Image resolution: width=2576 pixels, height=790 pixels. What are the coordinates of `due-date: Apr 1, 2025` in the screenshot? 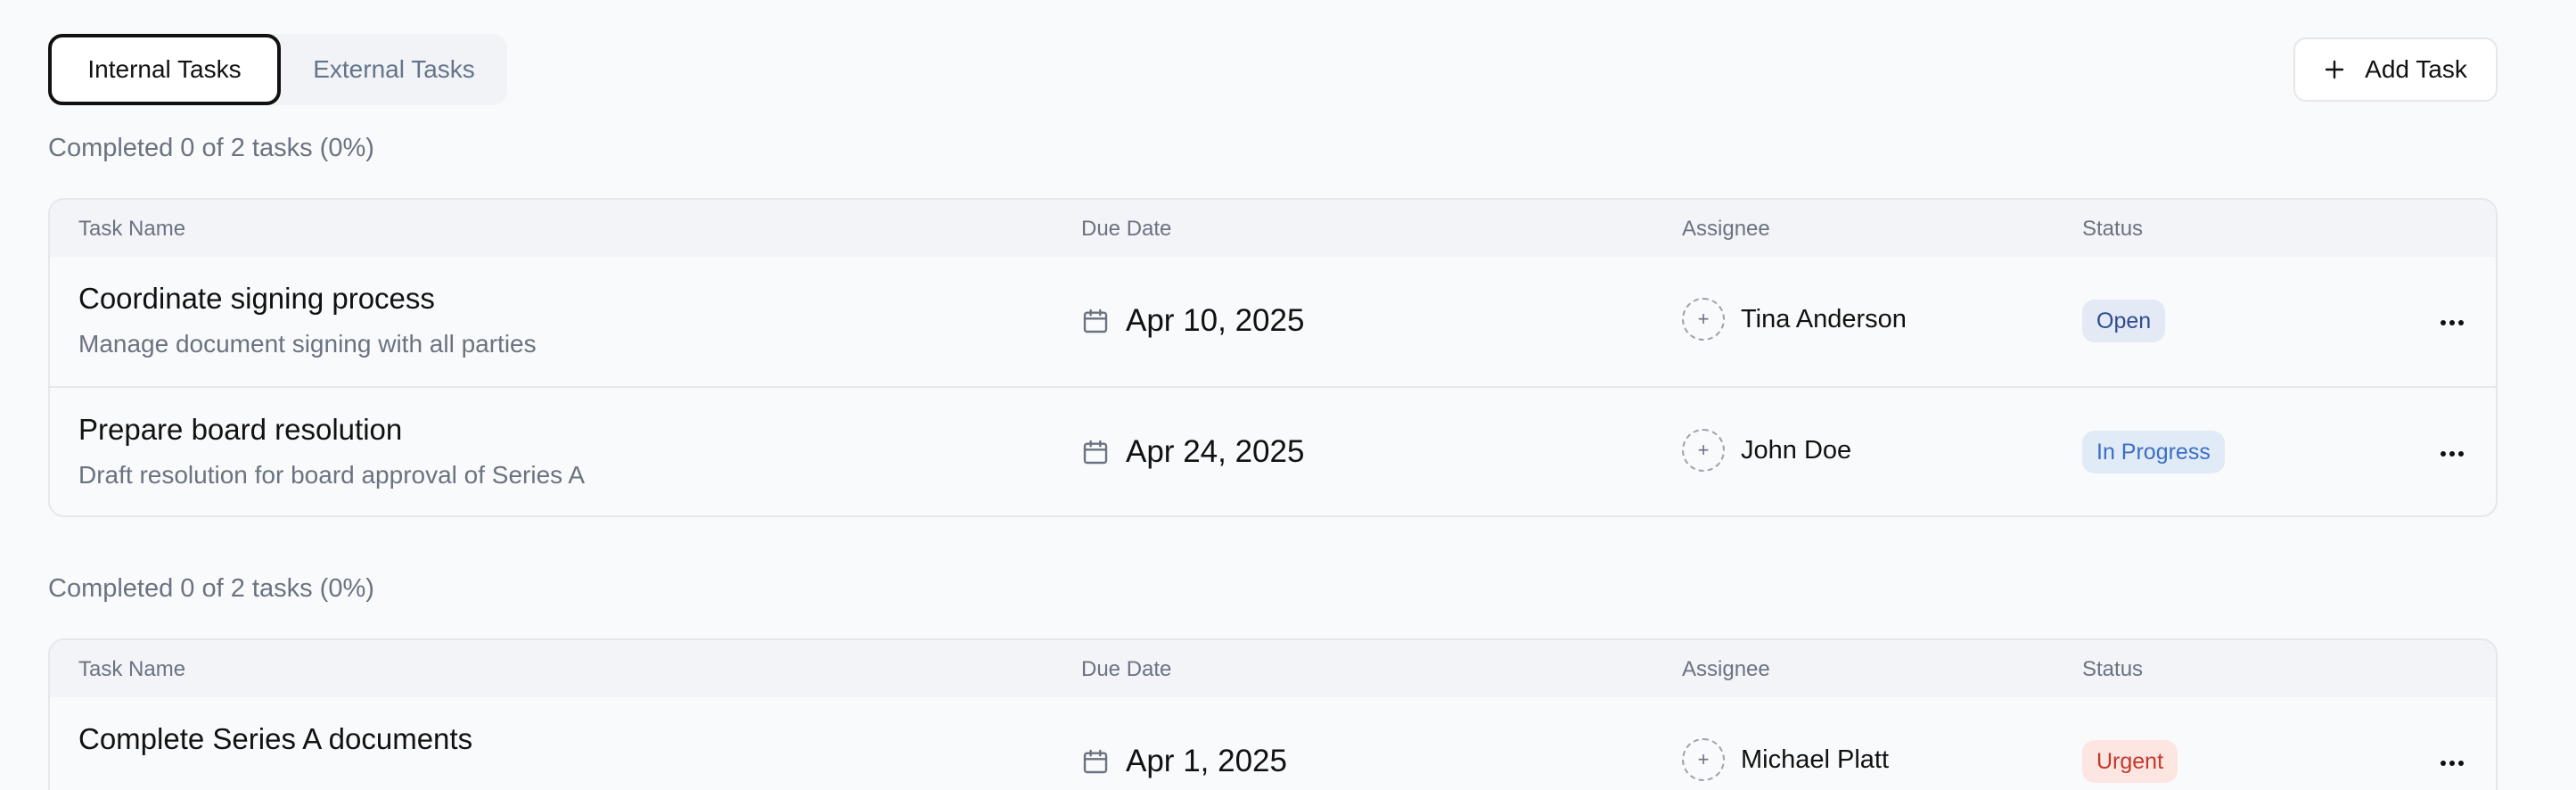 It's located at (1184, 761).